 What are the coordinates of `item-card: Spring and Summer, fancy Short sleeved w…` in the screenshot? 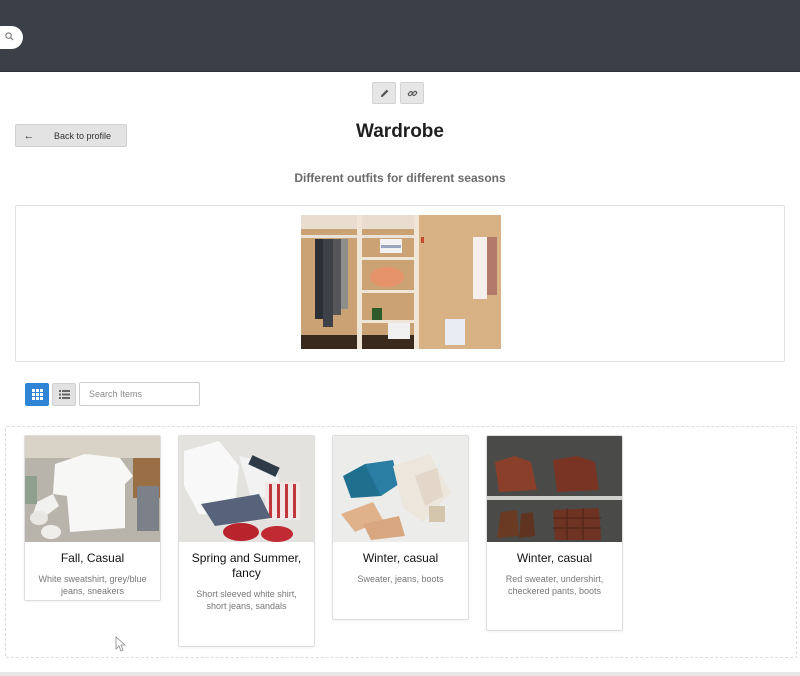 It's located at (246, 541).